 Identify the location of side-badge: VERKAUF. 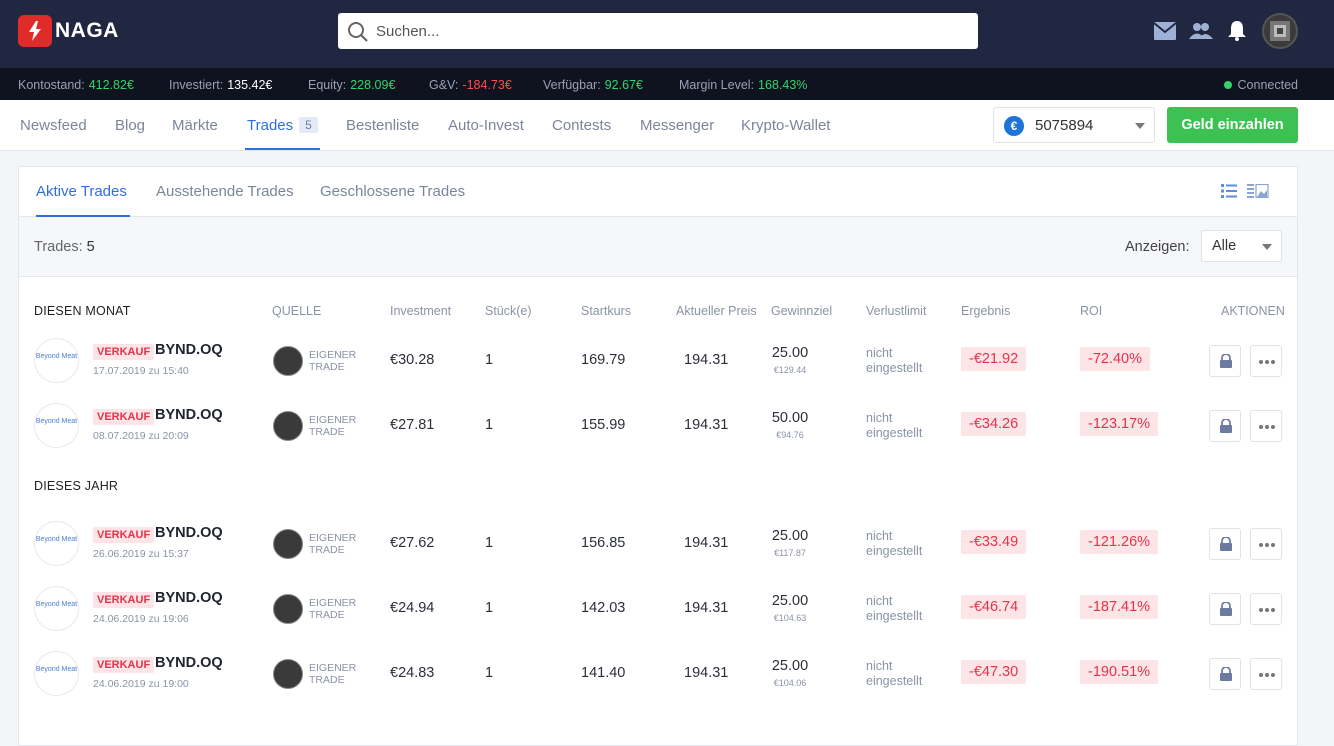
(124, 535).